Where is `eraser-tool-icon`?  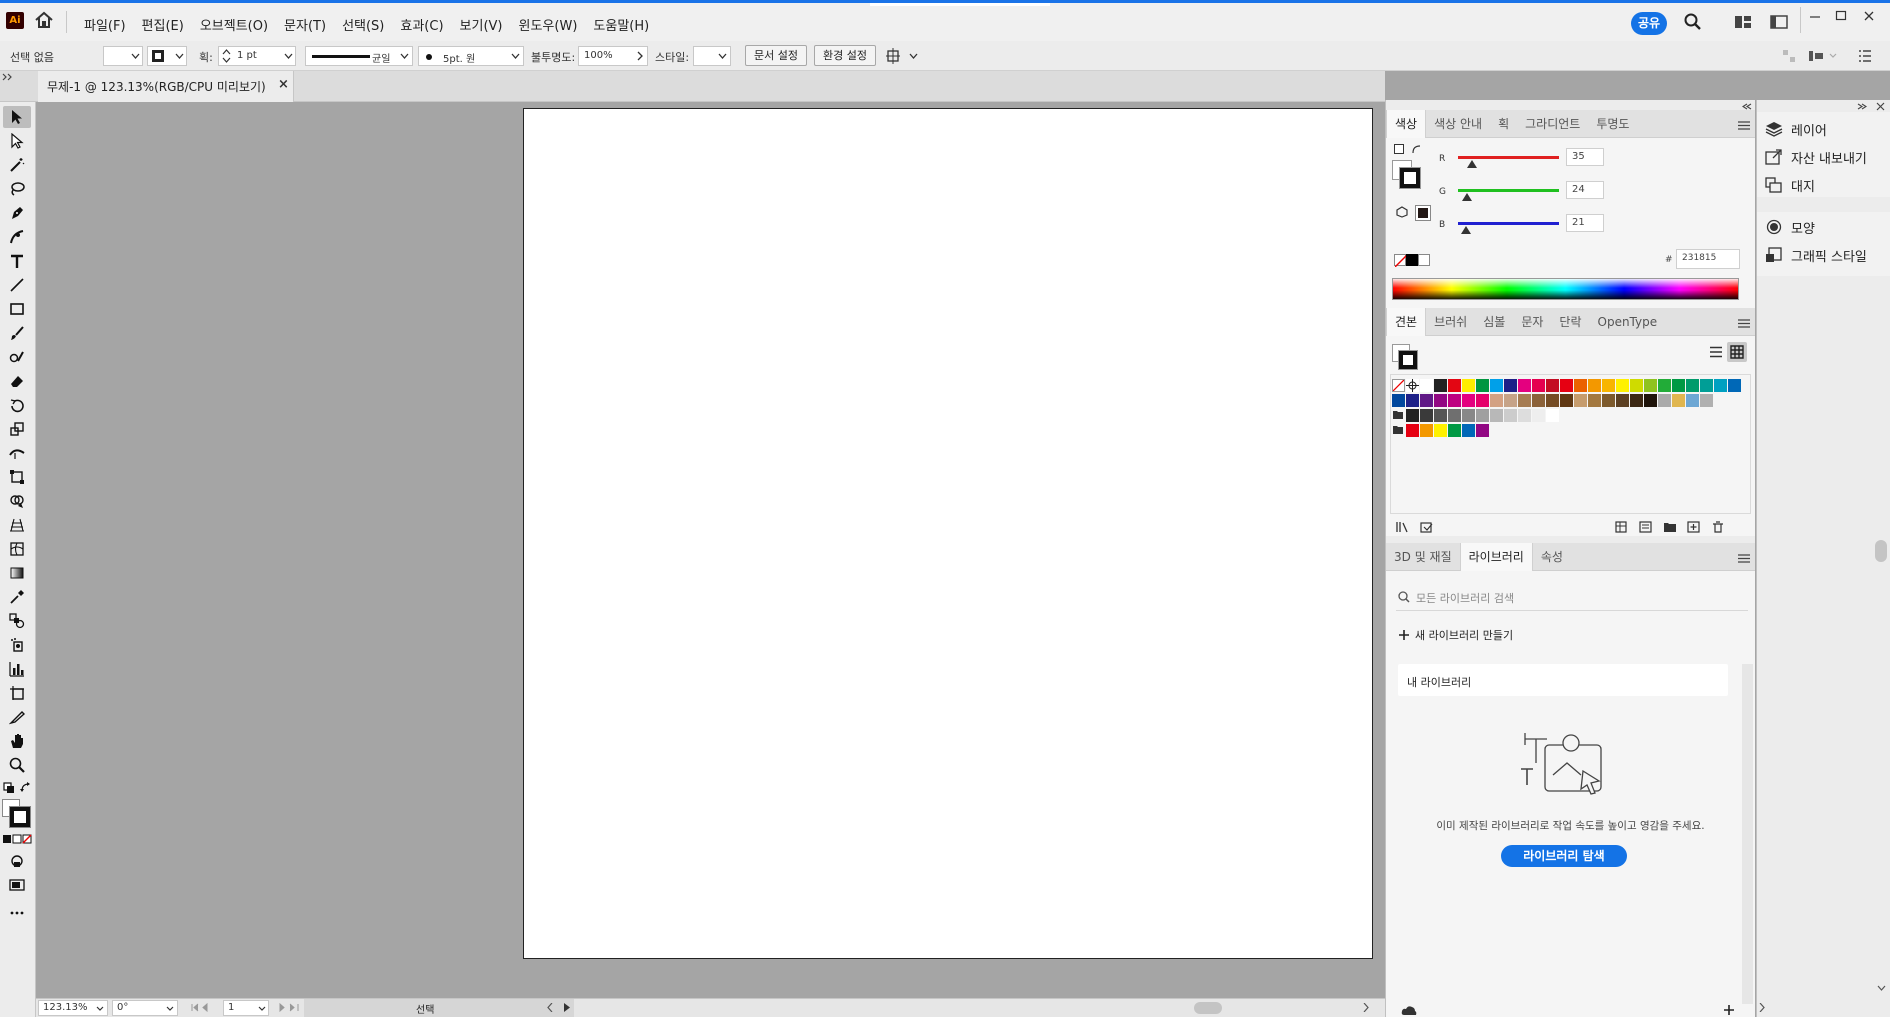 eraser-tool-icon is located at coordinates (17, 381).